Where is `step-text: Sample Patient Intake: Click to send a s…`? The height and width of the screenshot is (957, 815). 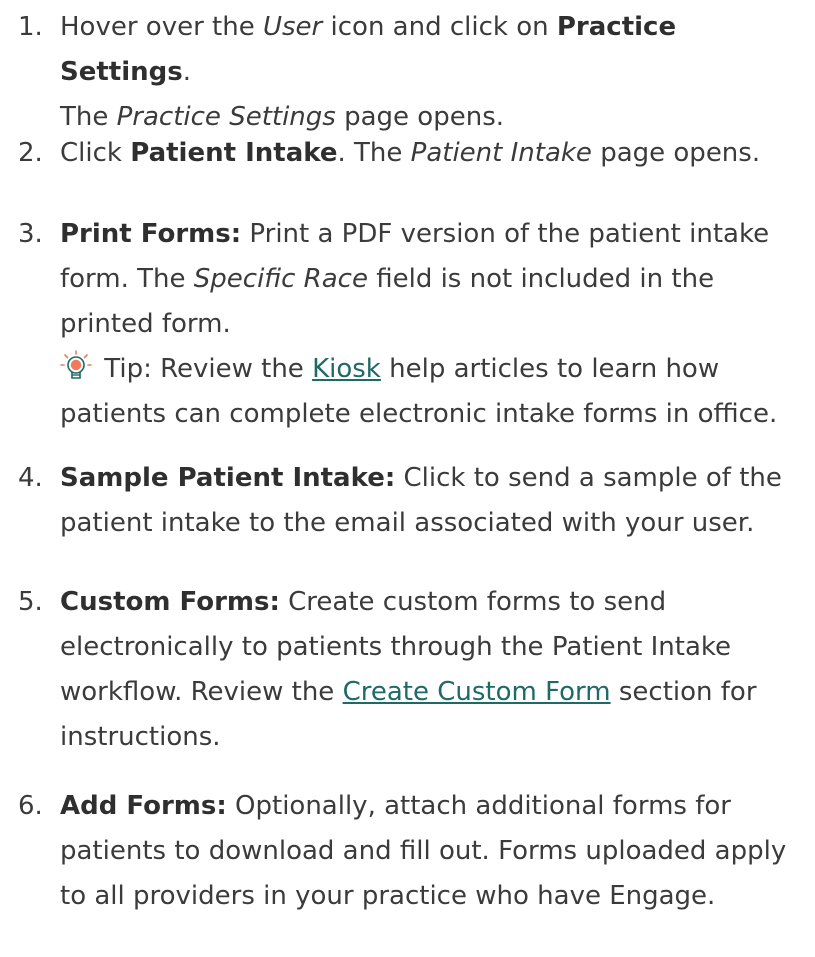
step-text: Sample Patient Intake: Click to send a s… is located at coordinates (421, 500).